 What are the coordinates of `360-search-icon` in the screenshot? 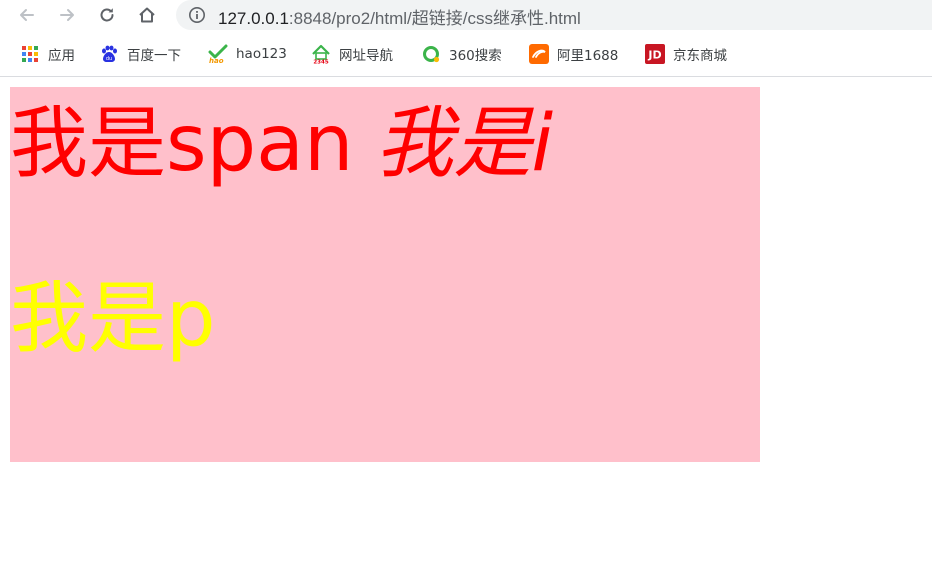 It's located at (431, 54).